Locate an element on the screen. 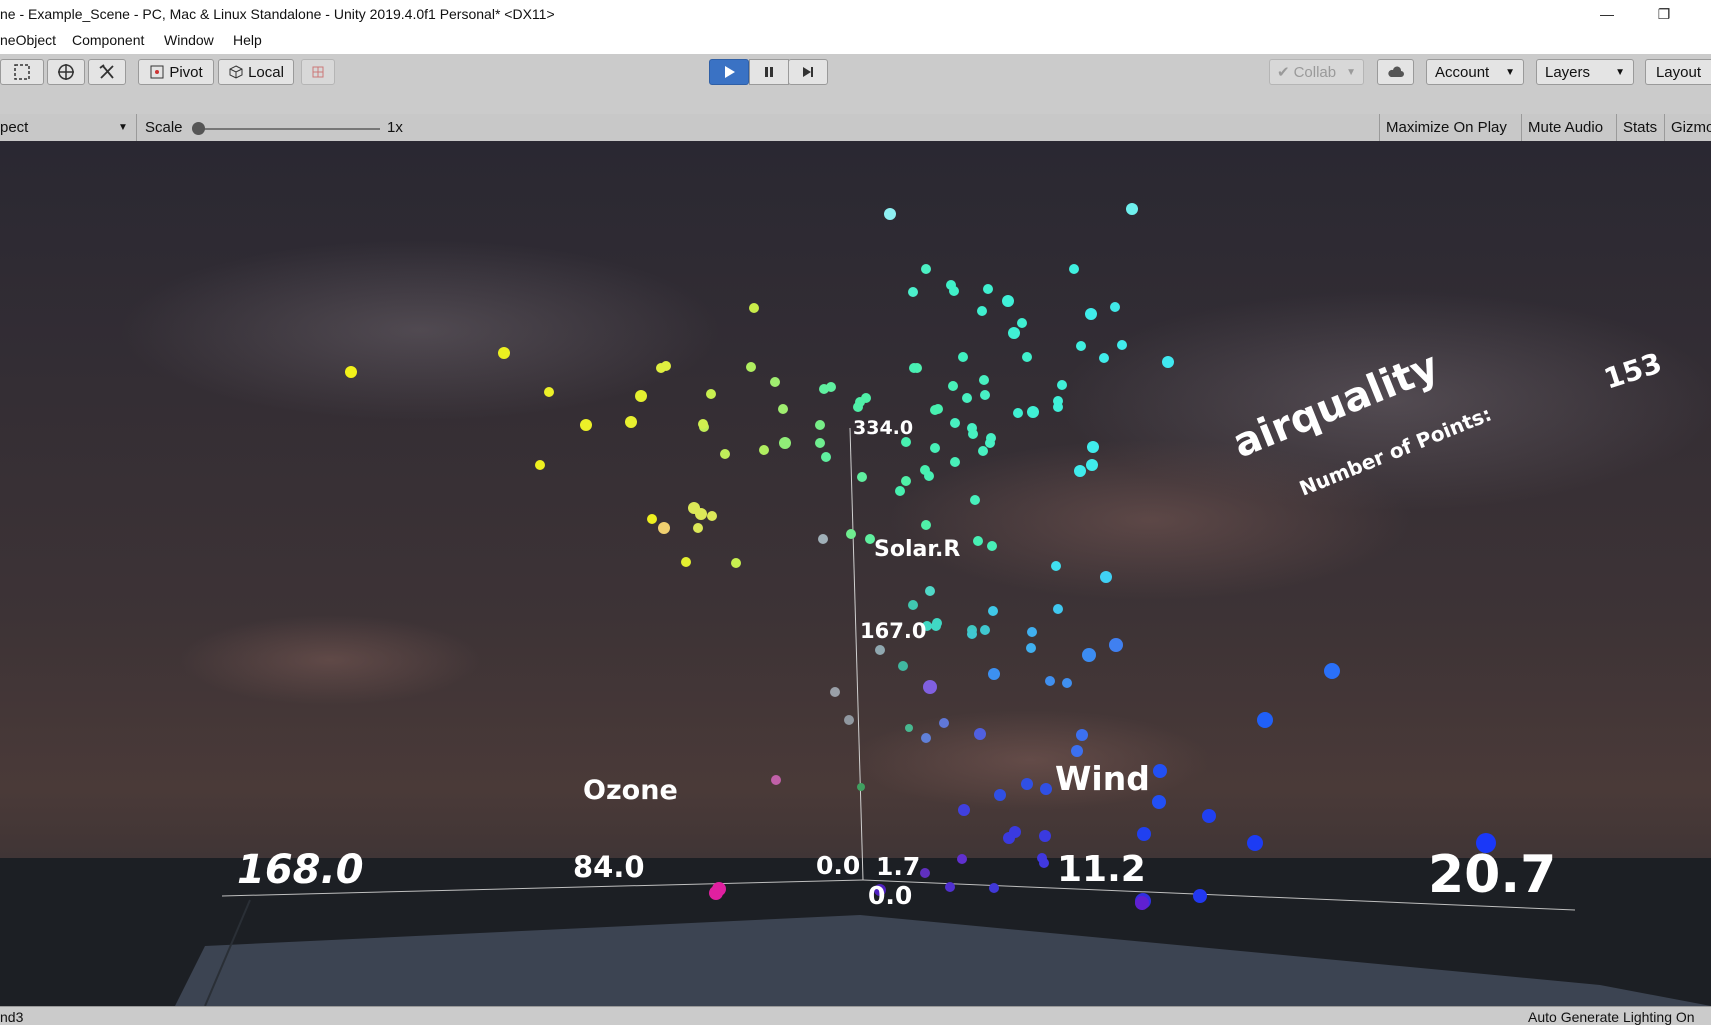 This screenshot has height=1025, width=1711. local-button: Local is located at coordinates (256, 72).